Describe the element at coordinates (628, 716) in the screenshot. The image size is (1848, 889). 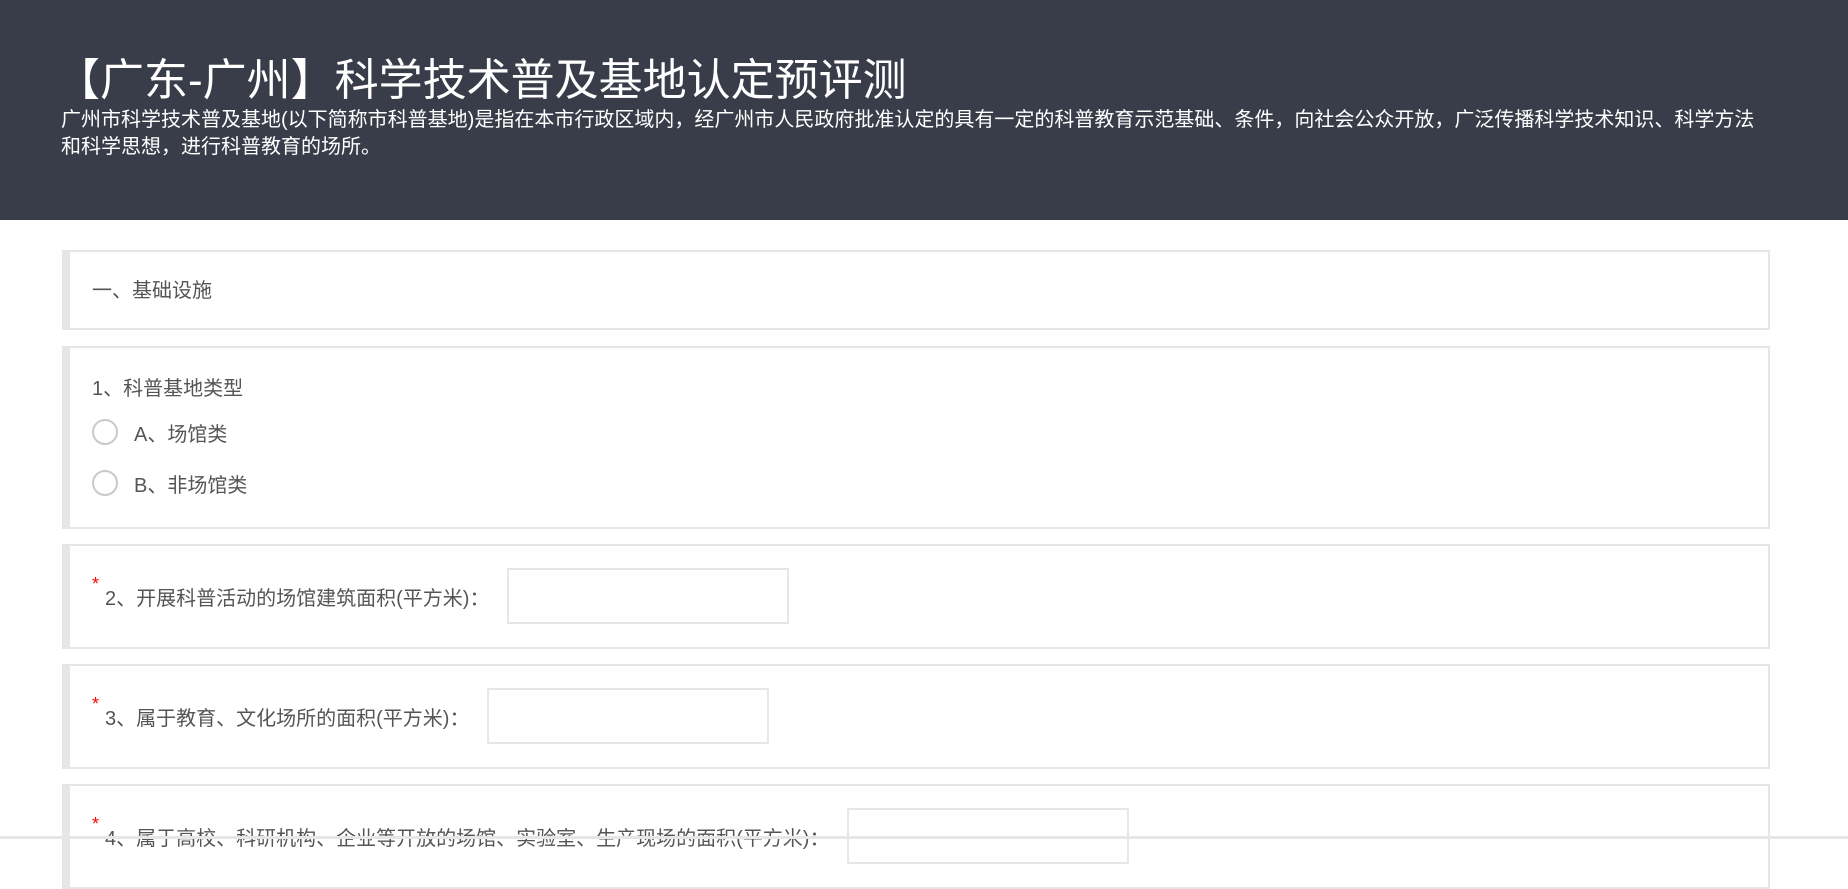
I see `education-culture-area-input` at that location.